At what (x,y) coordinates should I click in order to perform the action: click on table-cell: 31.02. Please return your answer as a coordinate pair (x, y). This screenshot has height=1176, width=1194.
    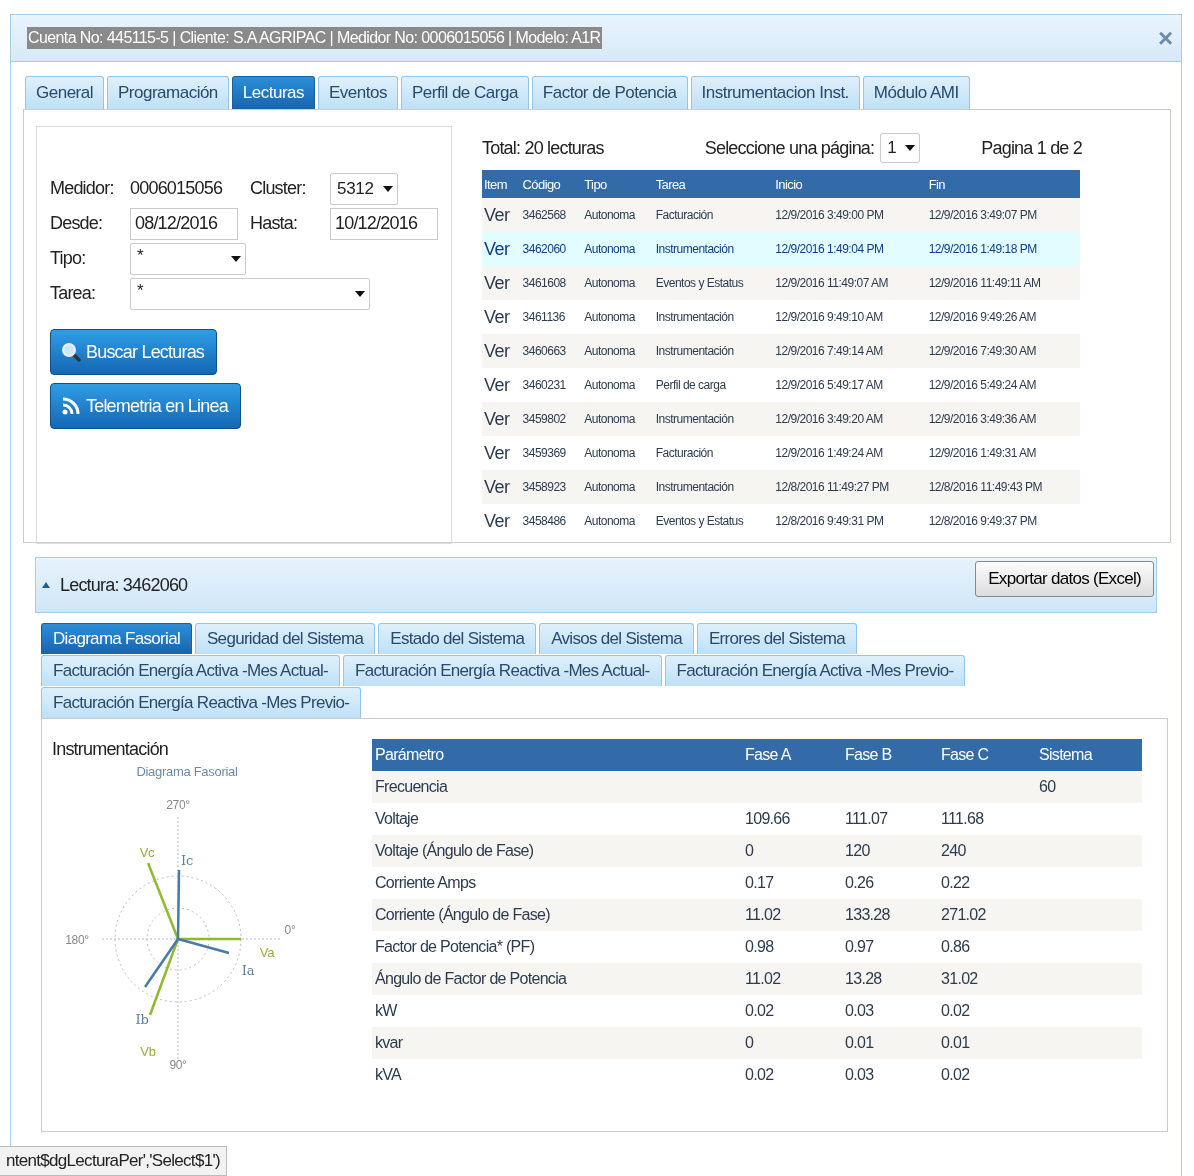
    Looking at the image, I should click on (987, 979).